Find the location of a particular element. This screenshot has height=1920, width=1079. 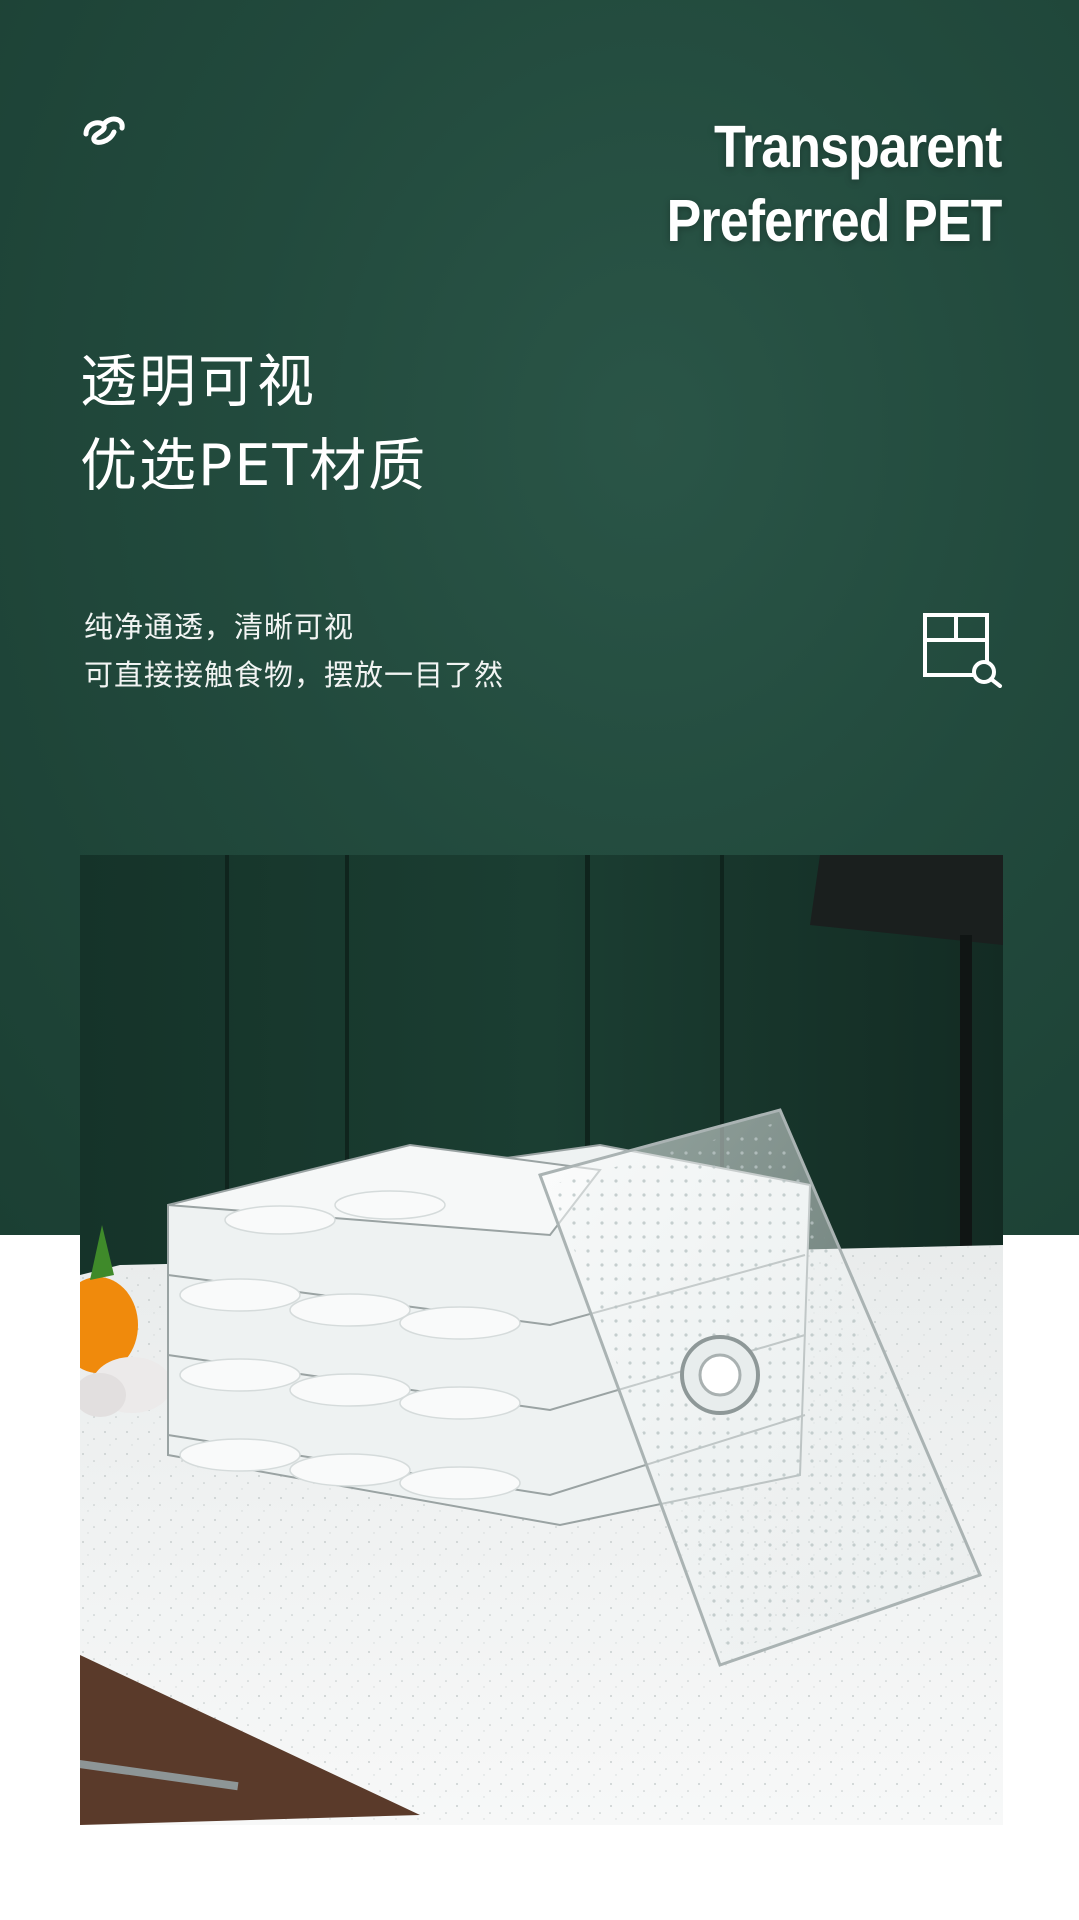

window-magnifier-icon is located at coordinates (962, 650).